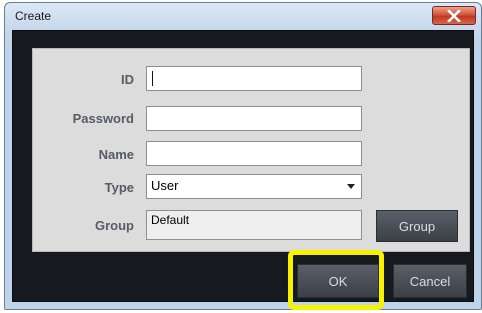 The width and height of the screenshot is (482, 313). I want to click on password-field, so click(254, 118).